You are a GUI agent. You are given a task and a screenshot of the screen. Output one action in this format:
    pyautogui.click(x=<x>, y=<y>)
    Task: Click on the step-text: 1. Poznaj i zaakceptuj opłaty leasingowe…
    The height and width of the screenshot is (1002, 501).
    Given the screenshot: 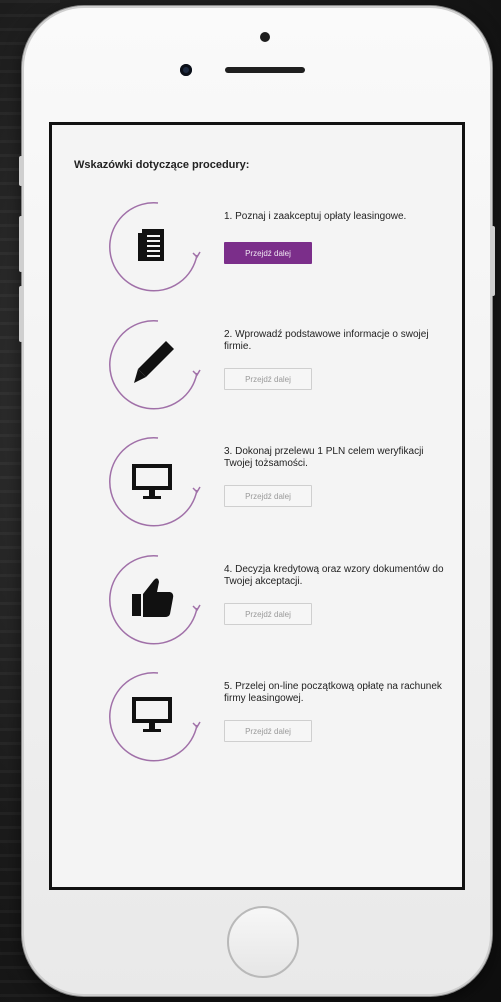 What is the action you would take?
    pyautogui.click(x=315, y=216)
    